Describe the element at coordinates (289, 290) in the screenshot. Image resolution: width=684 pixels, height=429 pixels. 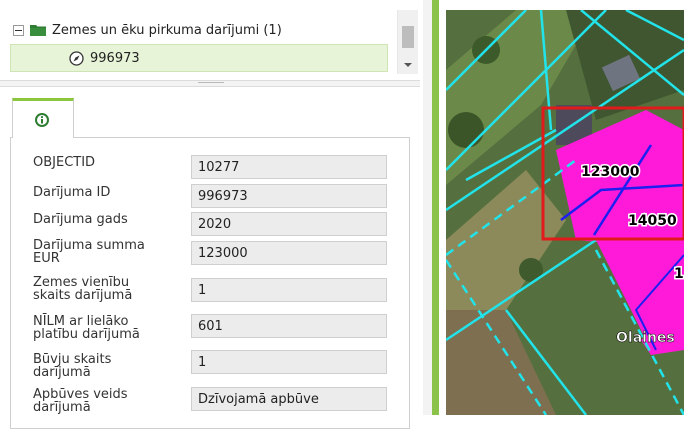
I see `field-value-land-units-count: 1` at that location.